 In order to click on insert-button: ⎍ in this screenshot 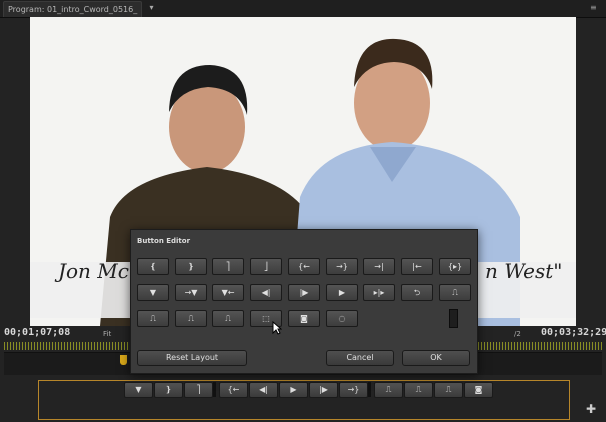, I will do `click(455, 292)`.